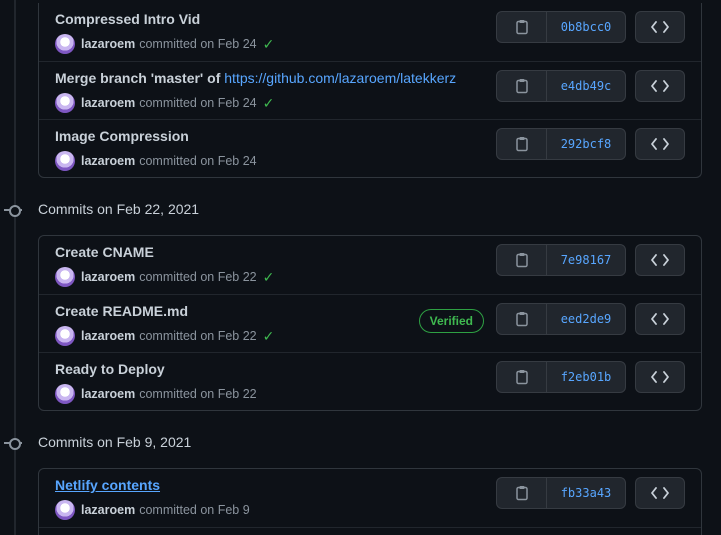 The width and height of the screenshot is (721, 535). I want to click on sha-button-group: 7e98167, so click(561, 260).